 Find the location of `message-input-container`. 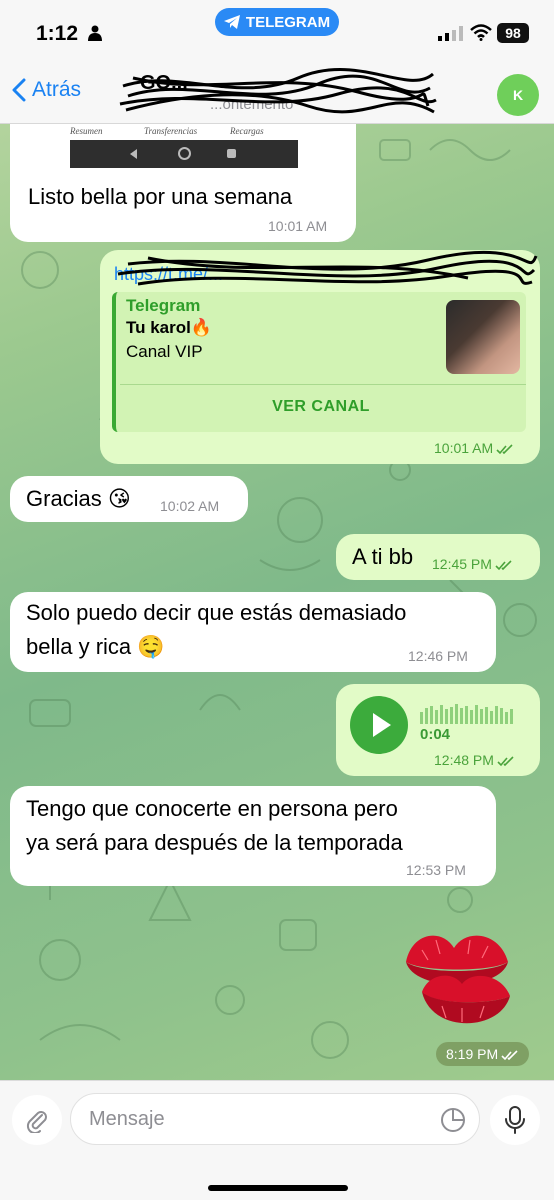

message-input-container is located at coordinates (275, 1119).